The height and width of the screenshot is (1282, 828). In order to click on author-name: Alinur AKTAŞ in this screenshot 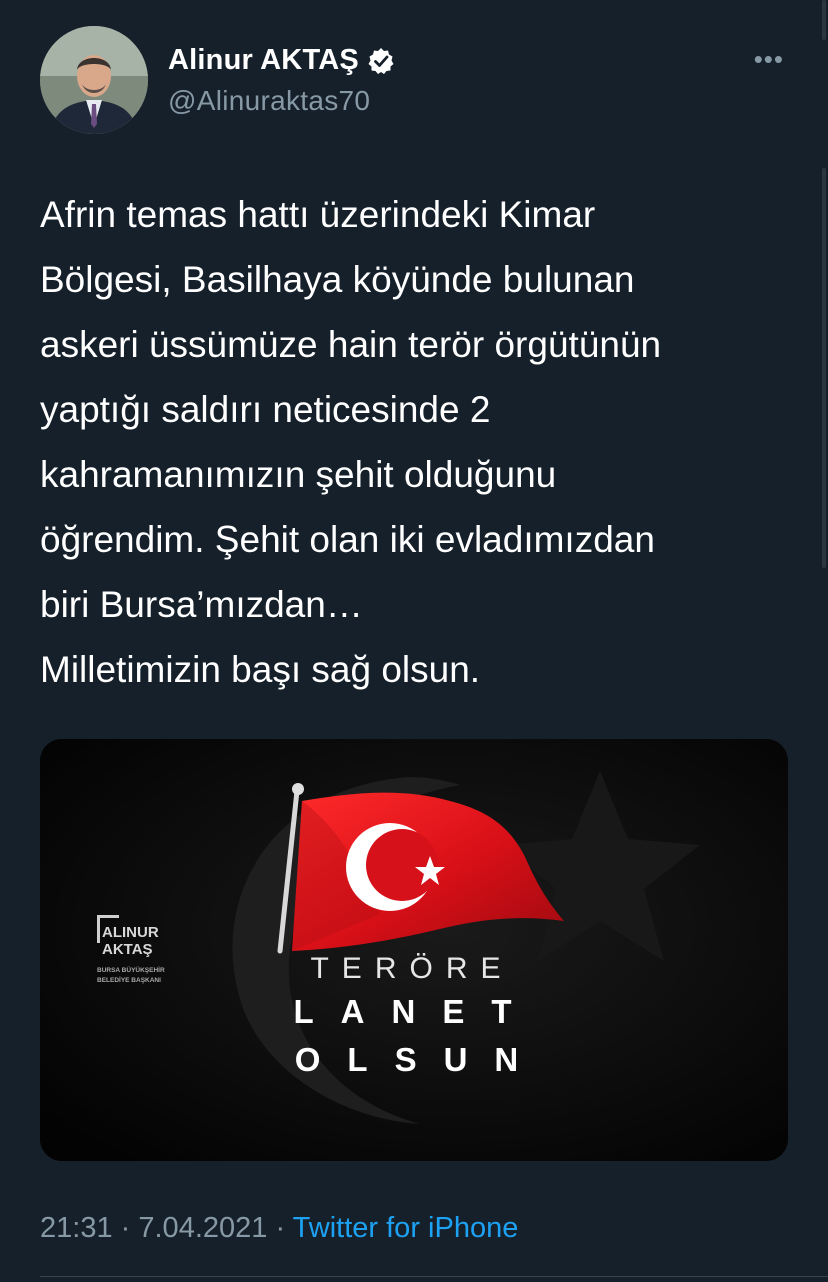, I will do `click(281, 60)`.